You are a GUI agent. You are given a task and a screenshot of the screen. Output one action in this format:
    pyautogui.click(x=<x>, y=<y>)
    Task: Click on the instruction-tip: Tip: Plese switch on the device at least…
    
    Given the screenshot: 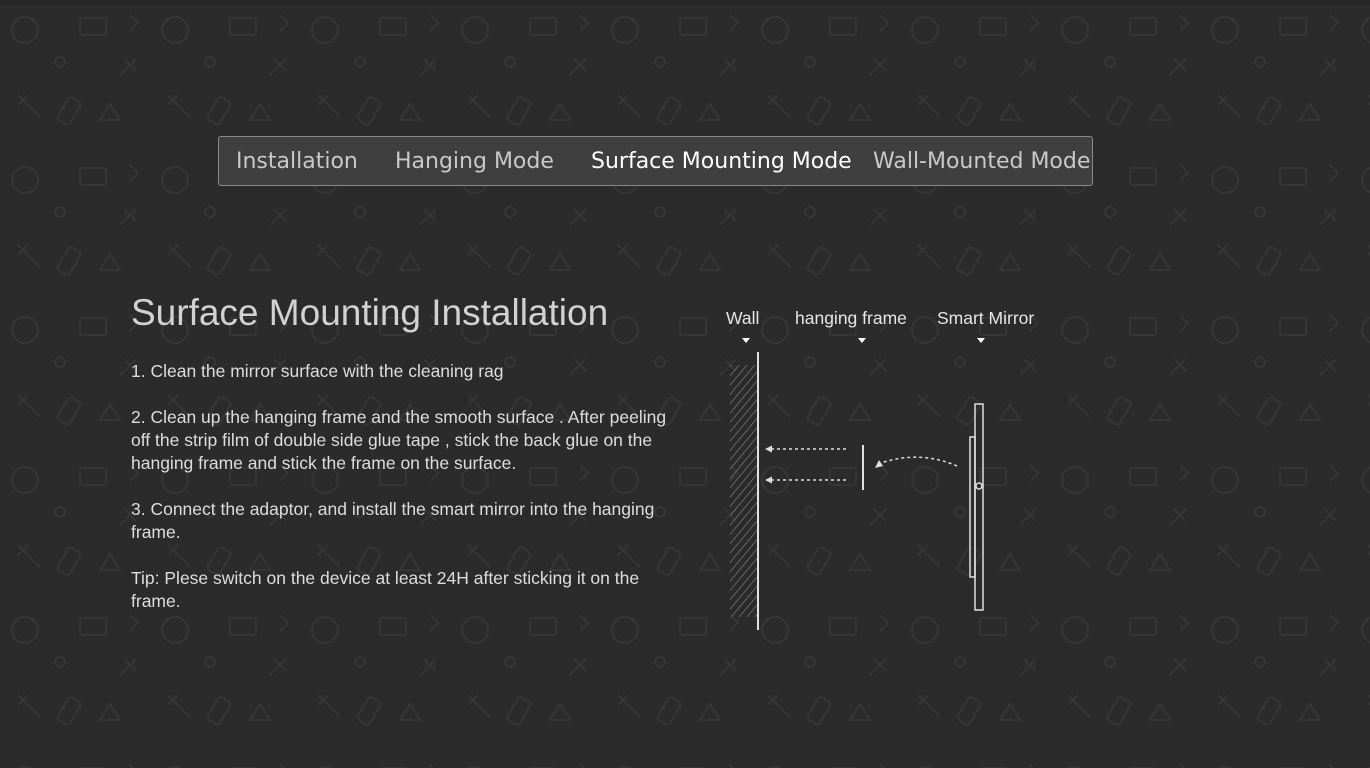 What is the action you would take?
    pyautogui.click(x=385, y=589)
    